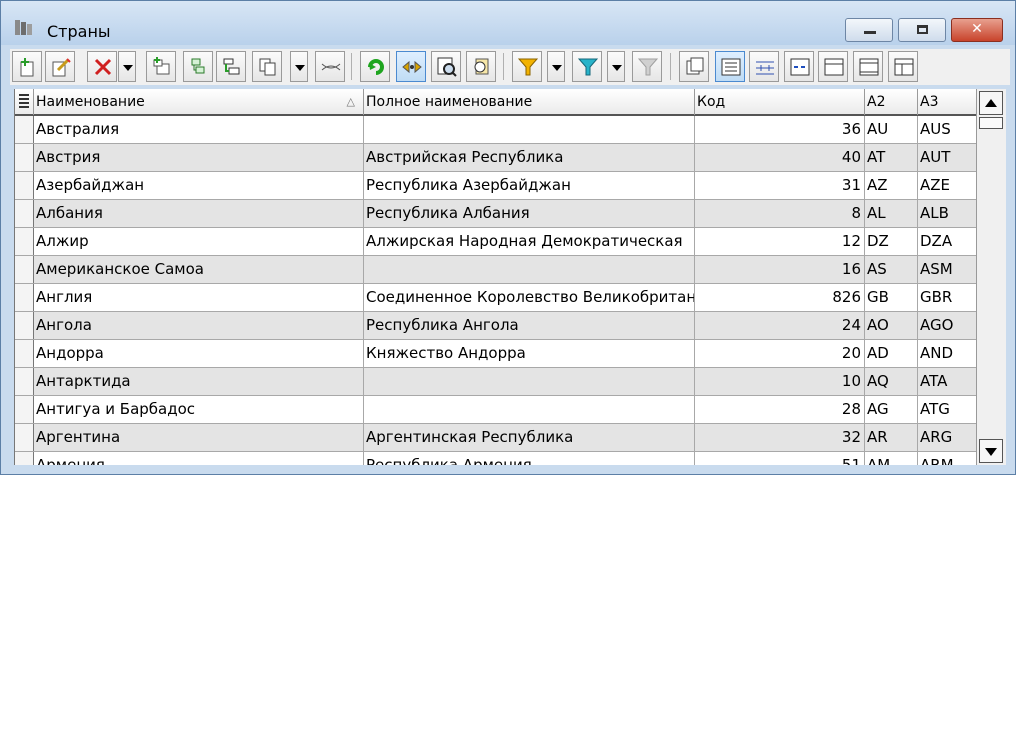 The height and width of the screenshot is (745, 1024). Describe the element at coordinates (496, 270) in the screenshot. I see `table-row: Американское Самоа 16 AS ASM` at that location.